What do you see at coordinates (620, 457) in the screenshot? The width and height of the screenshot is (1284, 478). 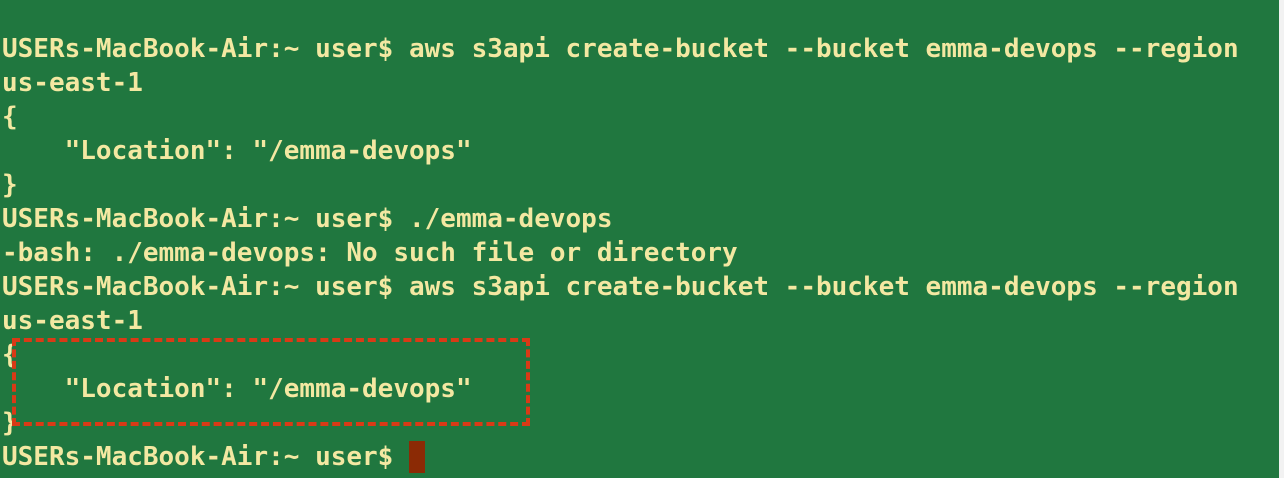 I see `terminal-input-line: USERs-MacBook-Air:~ user$` at bounding box center [620, 457].